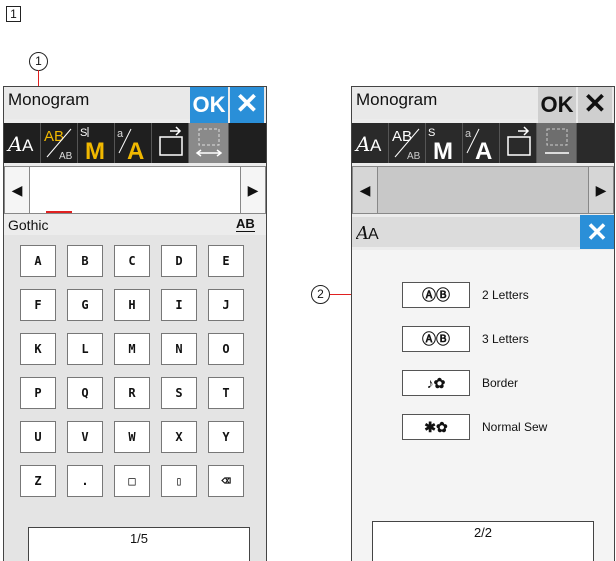 The image size is (616, 561). Describe the element at coordinates (38, 305) in the screenshot. I see `key-f: F` at that location.